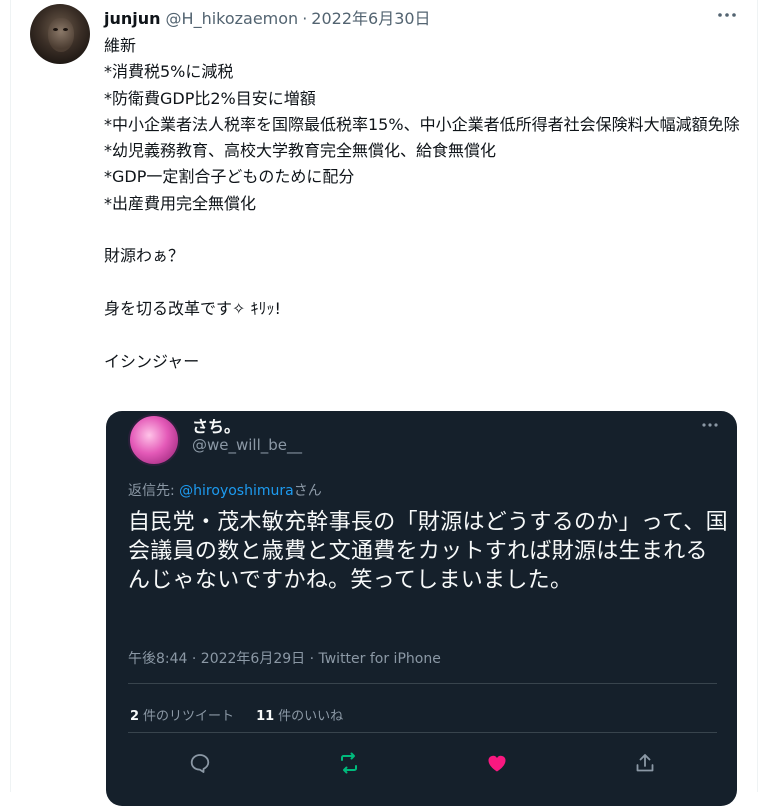 This screenshot has width=768, height=806. I want to click on reply-icon, so click(200, 763).